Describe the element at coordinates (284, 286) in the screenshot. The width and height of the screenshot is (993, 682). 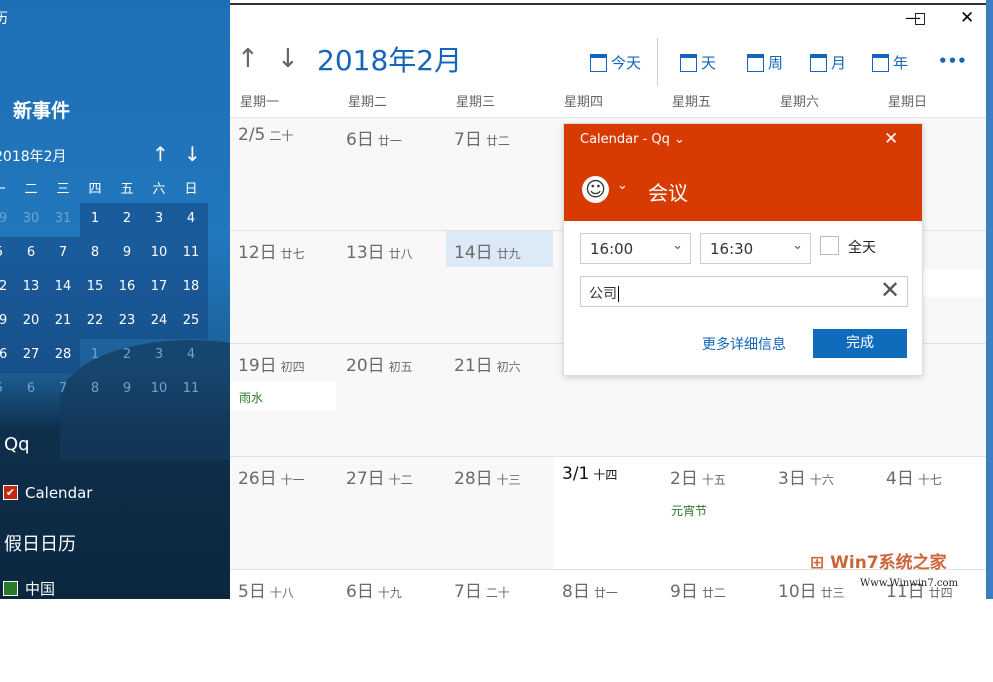
I see `day-cell: 12日 廿七` at that location.